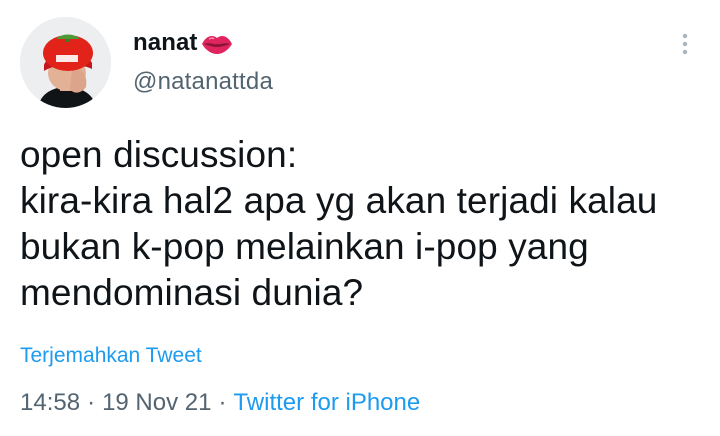 The image size is (720, 436). What do you see at coordinates (217, 43) in the screenshot?
I see `lips-icon` at bounding box center [217, 43].